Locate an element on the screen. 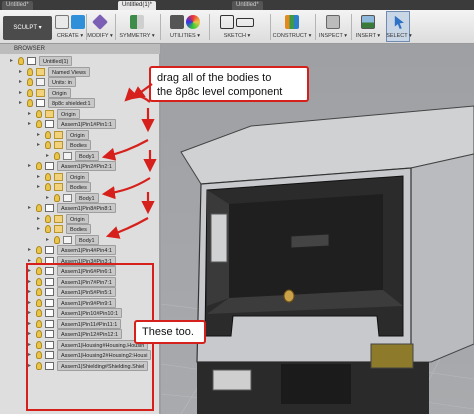 The width and height of the screenshot is (474, 414). annotation-arrows is located at coordinates (129, 161).